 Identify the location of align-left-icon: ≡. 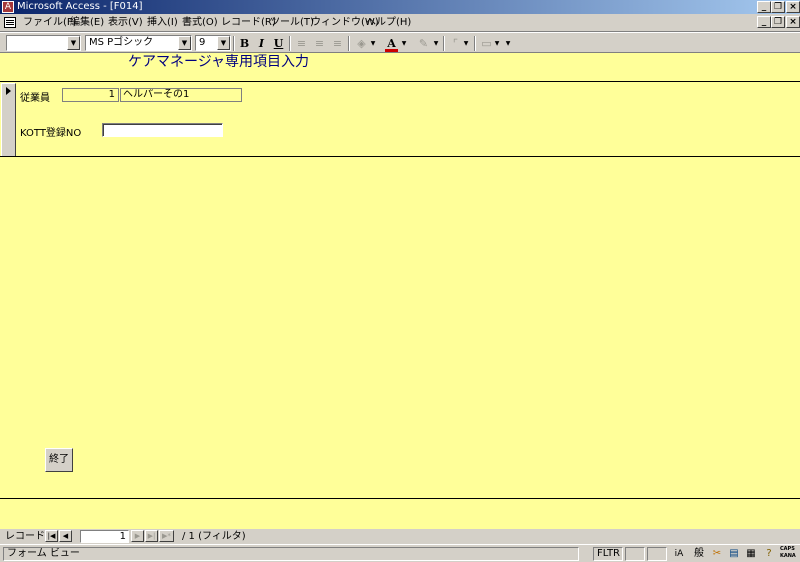
(301, 43).